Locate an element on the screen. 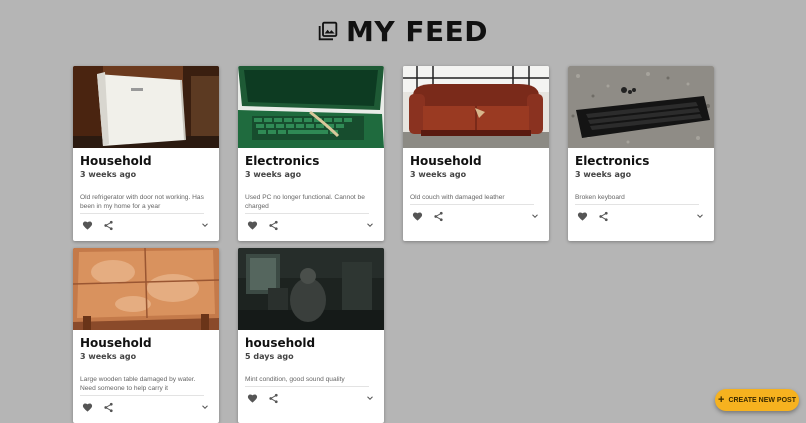  post-description: Old couch with damaged leather is located at coordinates (472, 199).